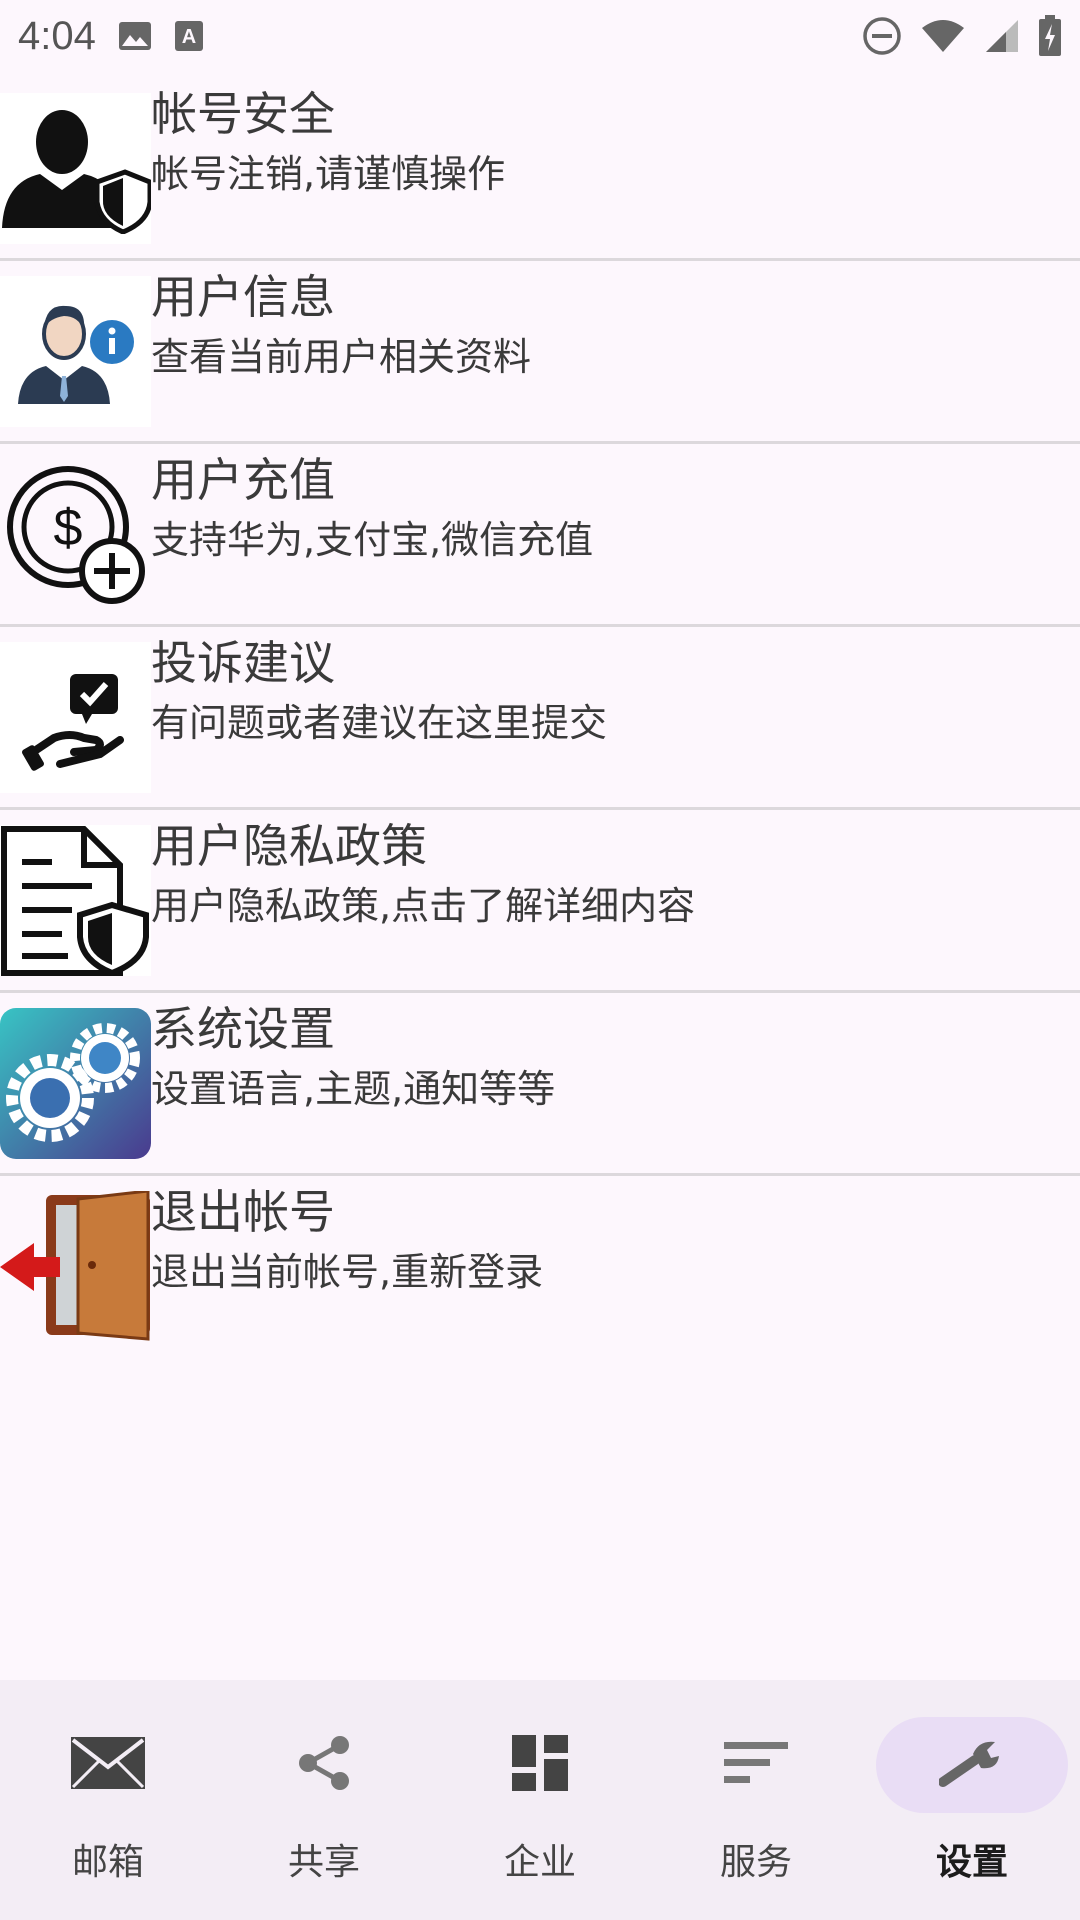  I want to click on signal-icon, so click(1002, 36).